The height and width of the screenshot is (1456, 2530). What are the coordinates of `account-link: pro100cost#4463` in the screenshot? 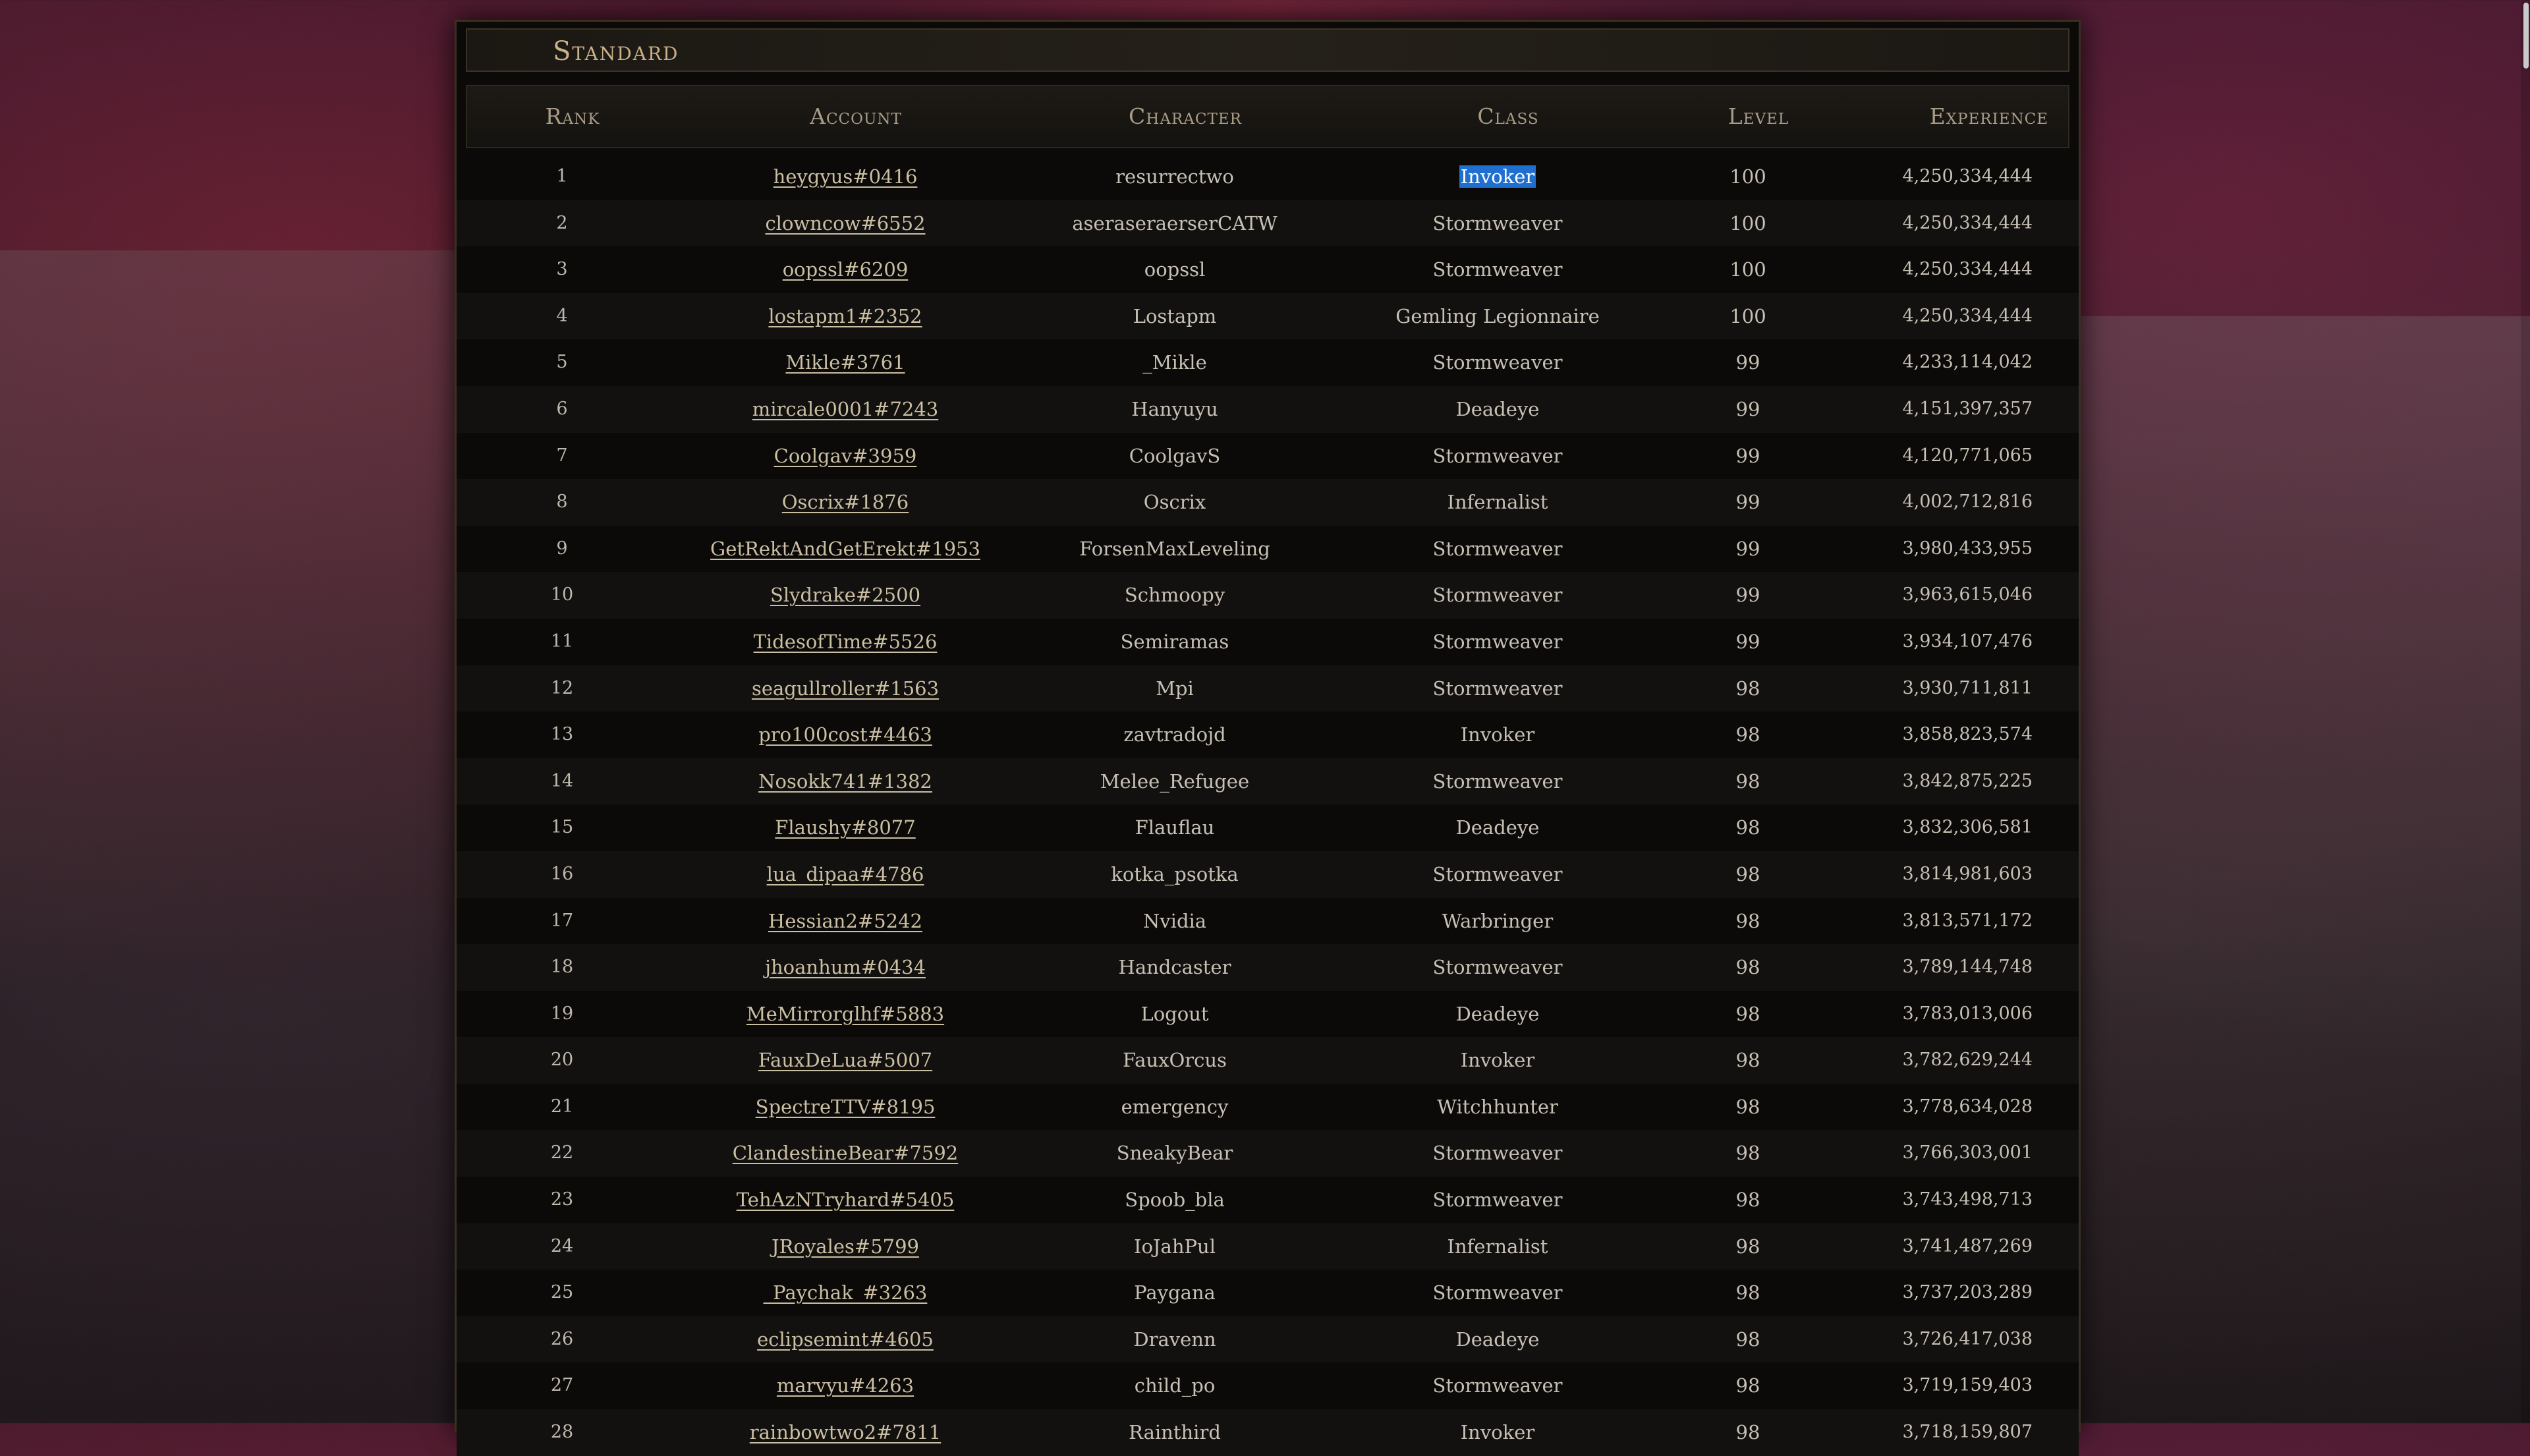 It's located at (845, 734).